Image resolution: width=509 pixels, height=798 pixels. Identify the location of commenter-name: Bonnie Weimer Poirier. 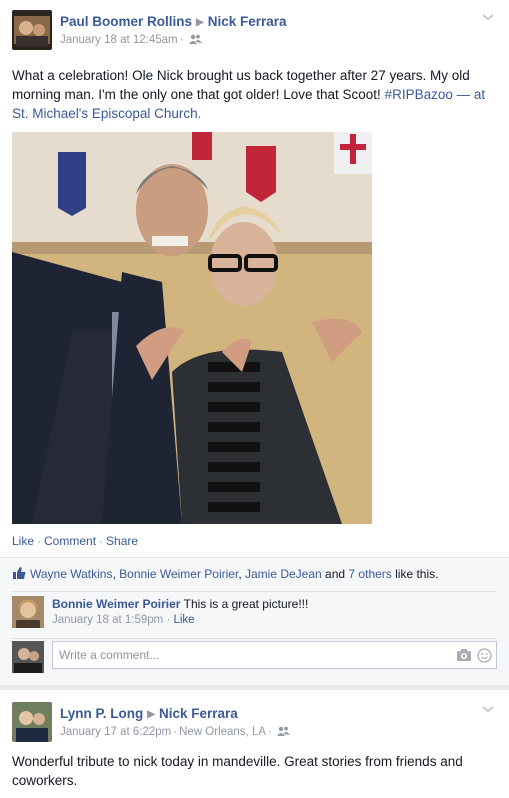
(116, 604).